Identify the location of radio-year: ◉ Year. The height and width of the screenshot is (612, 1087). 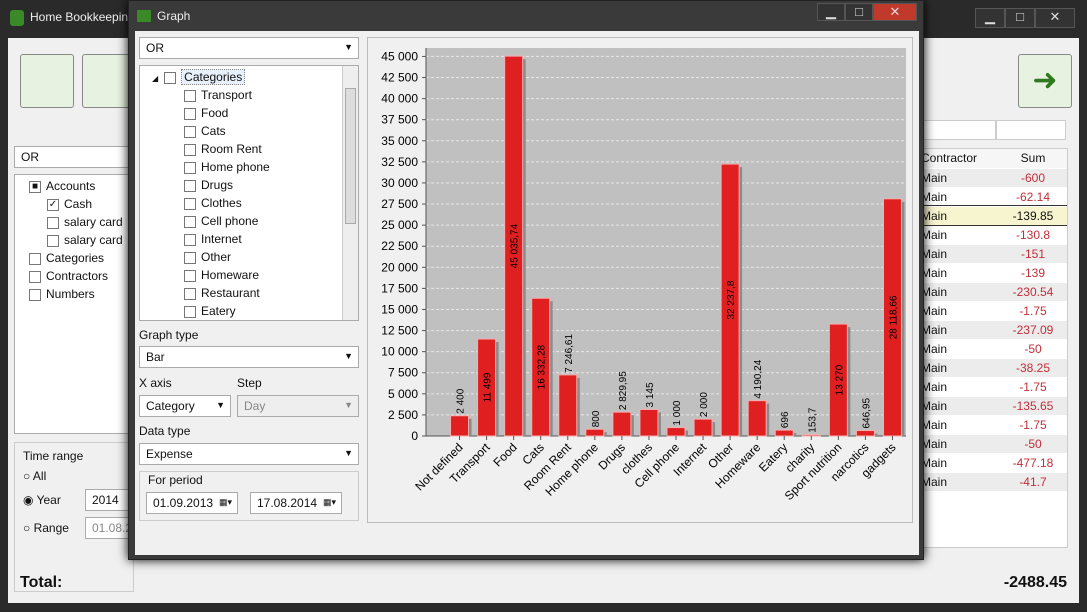
(42, 500).